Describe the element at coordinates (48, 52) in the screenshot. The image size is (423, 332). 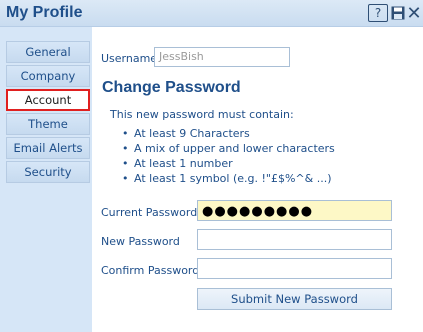
I see `sidebar-item-general: General` at that location.